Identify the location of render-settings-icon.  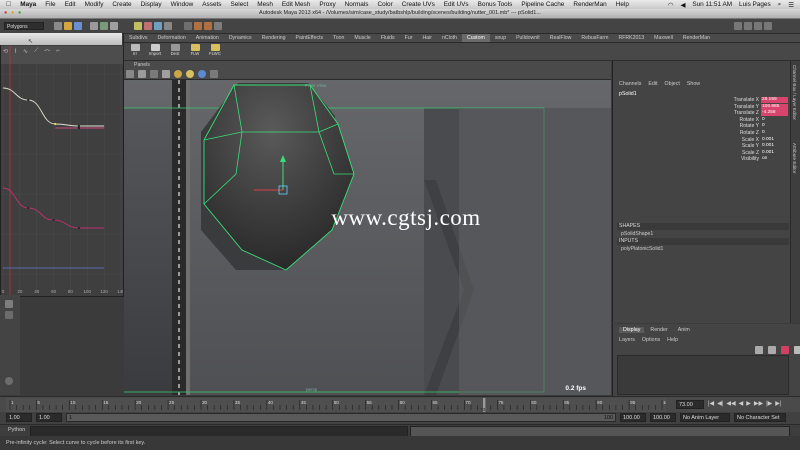
(218, 26).